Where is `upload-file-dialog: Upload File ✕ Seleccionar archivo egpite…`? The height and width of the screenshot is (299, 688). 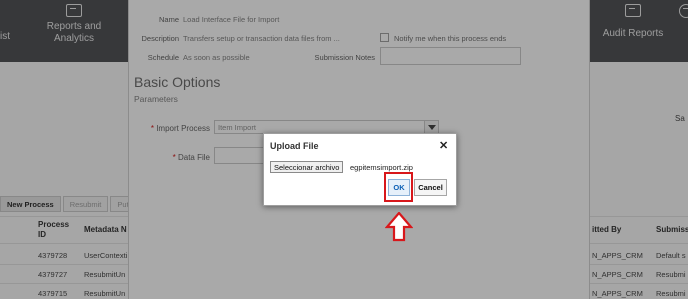
upload-file-dialog: Upload File ✕ Seleccionar archivo egpite… is located at coordinates (360, 169).